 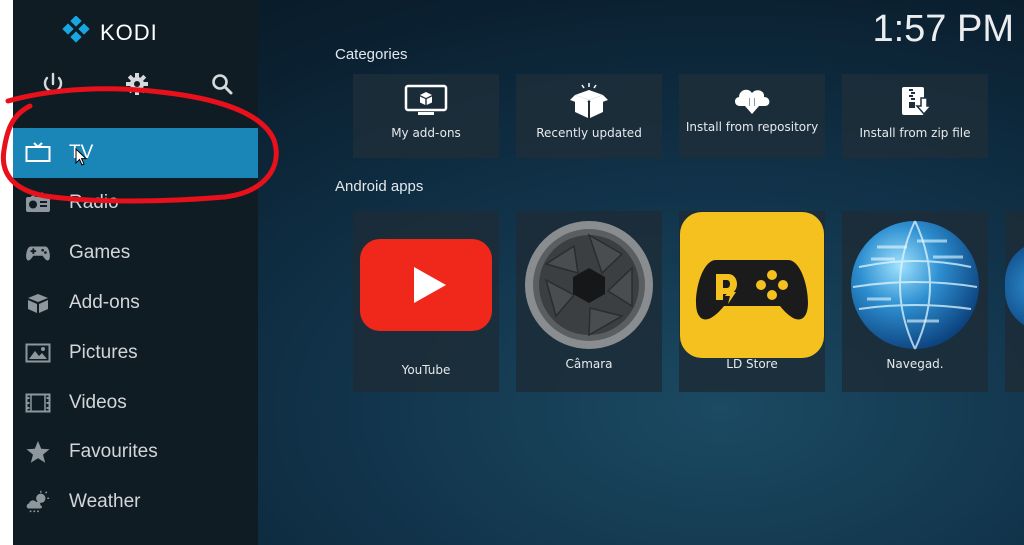 I want to click on picture-icon, so click(x=38, y=353).